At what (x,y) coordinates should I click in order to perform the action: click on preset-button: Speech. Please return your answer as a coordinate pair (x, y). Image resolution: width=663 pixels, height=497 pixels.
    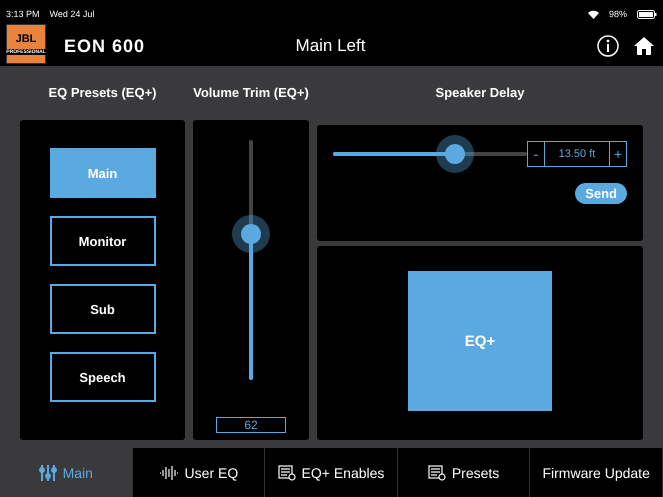
    Looking at the image, I should click on (103, 377).